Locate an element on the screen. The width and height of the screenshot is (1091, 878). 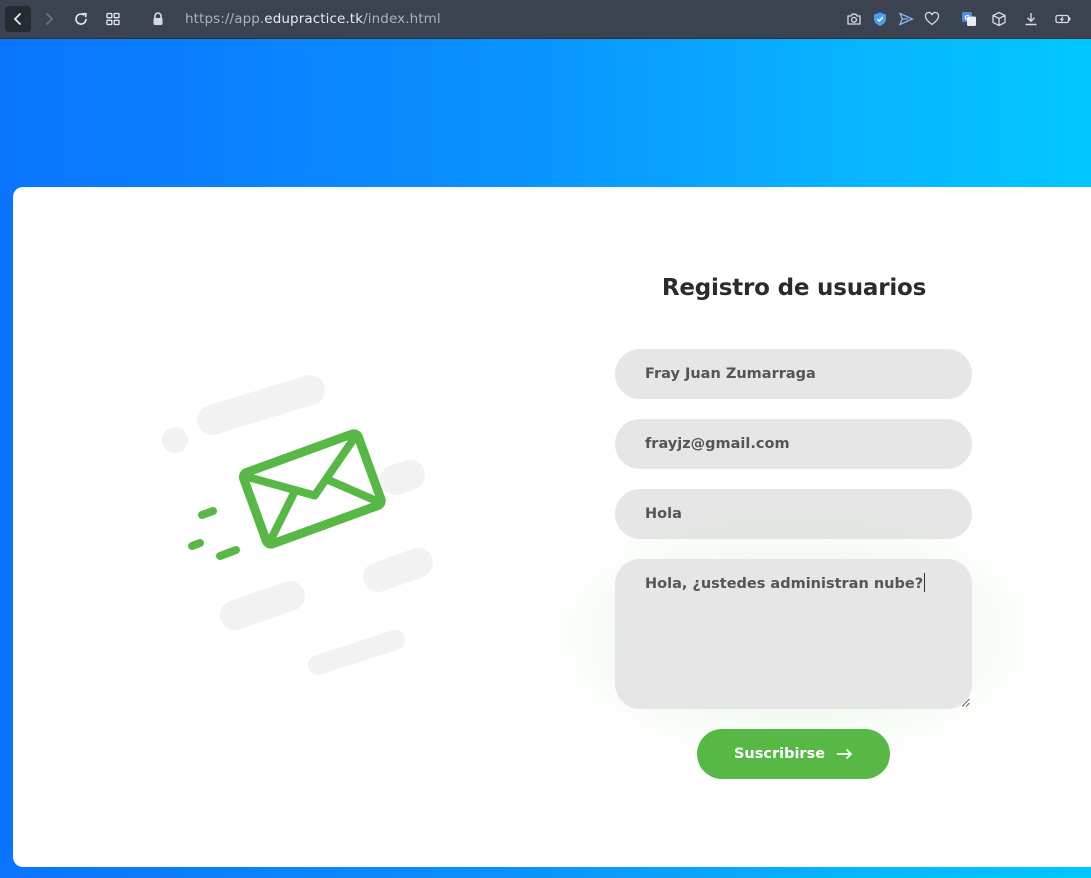
decor-dot is located at coordinates (175, 440).